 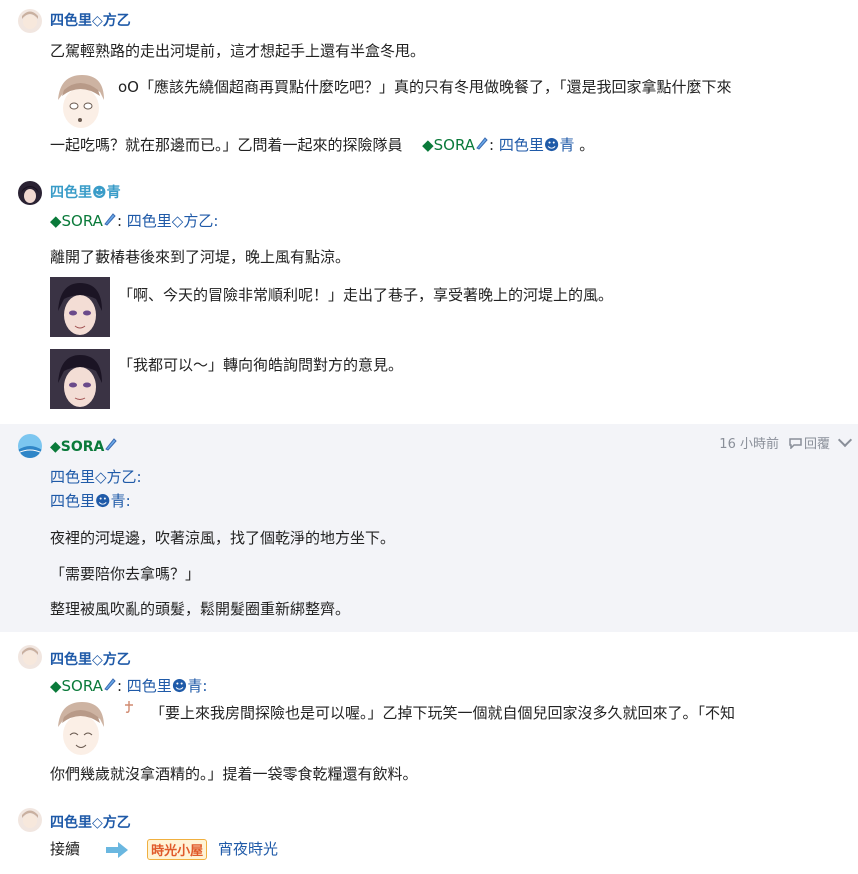 I want to click on reply-label: 回覆, so click(x=816, y=444).